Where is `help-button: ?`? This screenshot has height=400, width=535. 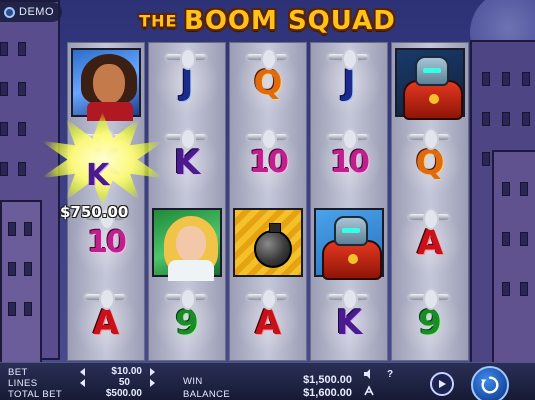 help-button: ? is located at coordinates (390, 374).